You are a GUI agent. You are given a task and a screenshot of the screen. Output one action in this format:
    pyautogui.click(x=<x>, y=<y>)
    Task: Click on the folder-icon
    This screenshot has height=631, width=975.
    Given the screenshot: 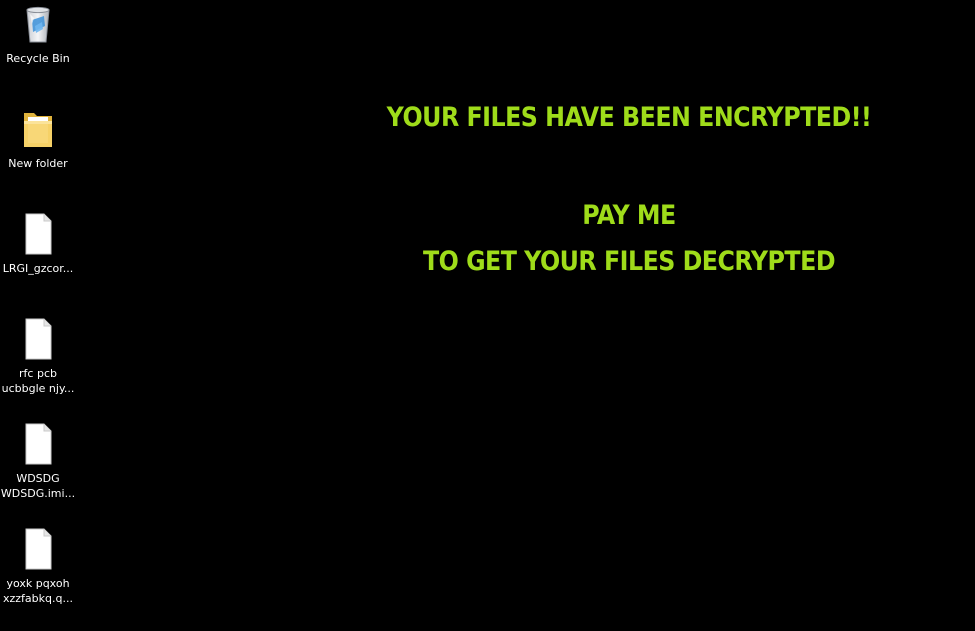 What is the action you would take?
    pyautogui.click(x=38, y=129)
    